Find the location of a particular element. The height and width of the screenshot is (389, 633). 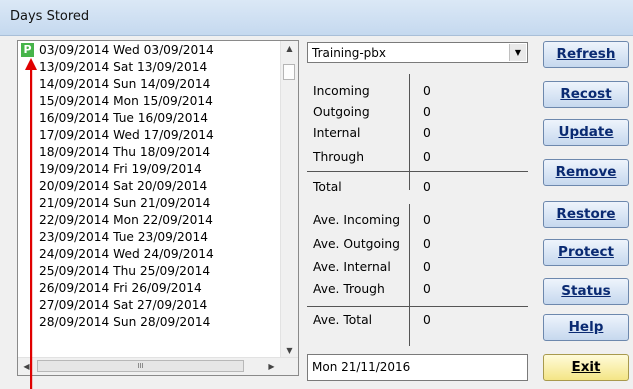

list-item: 18/09/2014 Thu 18/09/2014 is located at coordinates (150, 152).